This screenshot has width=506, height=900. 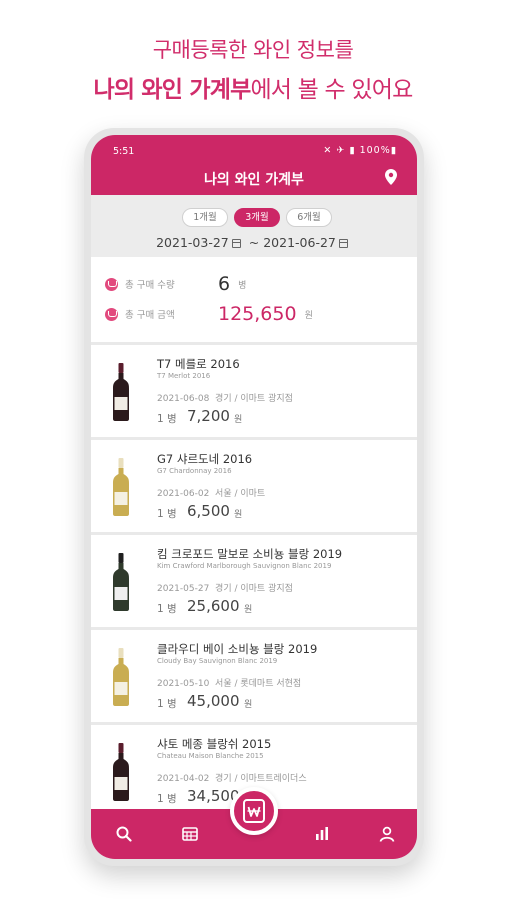 I want to click on purchase-date: 2021-06-02, so click(x=183, y=494).